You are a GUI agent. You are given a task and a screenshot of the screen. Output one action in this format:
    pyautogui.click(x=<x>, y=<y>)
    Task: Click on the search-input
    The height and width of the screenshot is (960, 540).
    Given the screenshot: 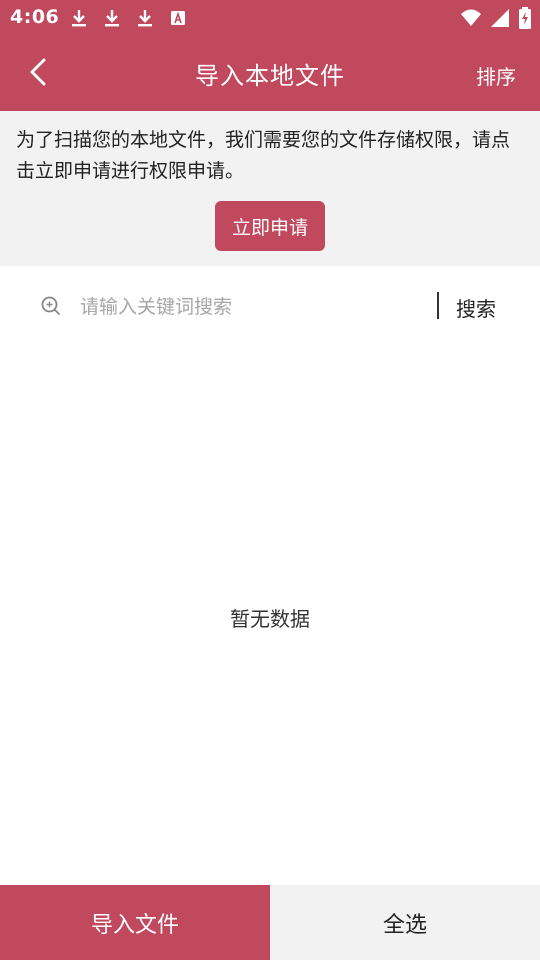 What is the action you would take?
    pyautogui.click(x=250, y=307)
    